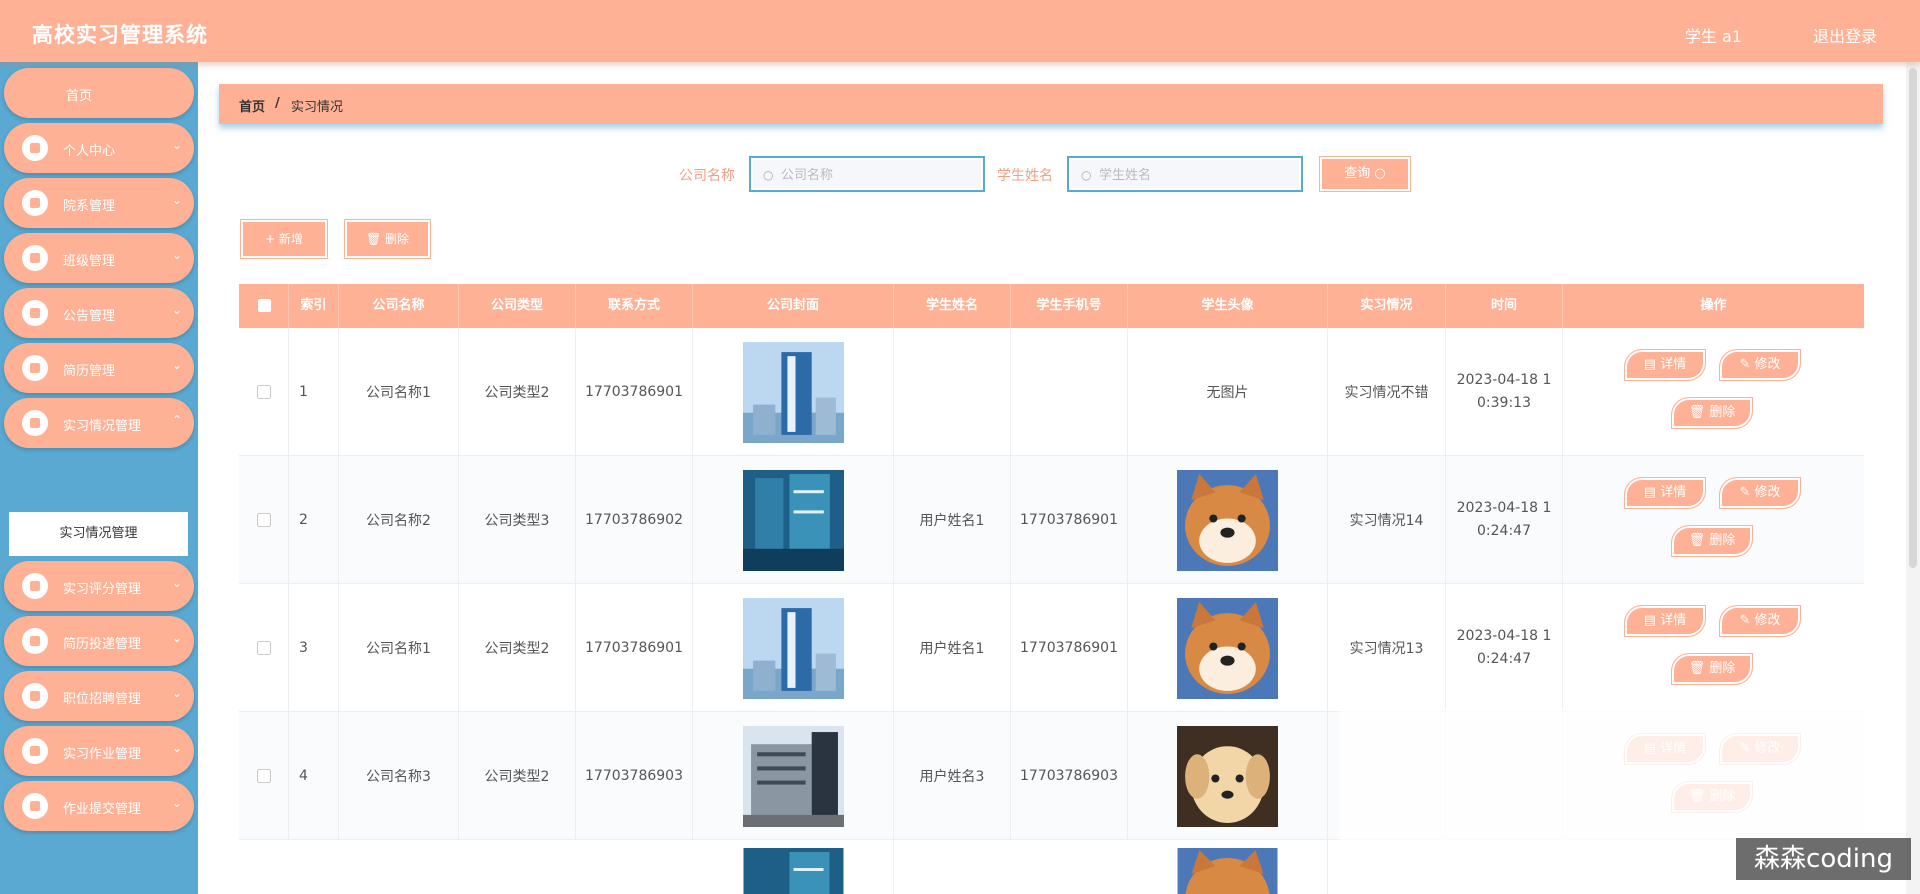 This screenshot has width=1920, height=894. I want to click on search-icon: ○, so click(1086, 175).